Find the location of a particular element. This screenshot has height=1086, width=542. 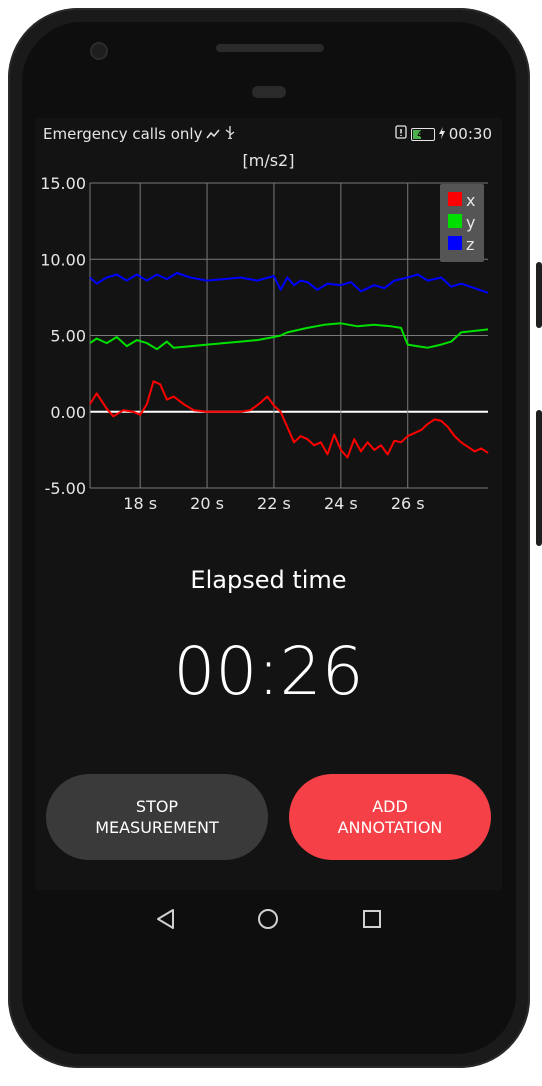

home-icon is located at coordinates (268, 921).